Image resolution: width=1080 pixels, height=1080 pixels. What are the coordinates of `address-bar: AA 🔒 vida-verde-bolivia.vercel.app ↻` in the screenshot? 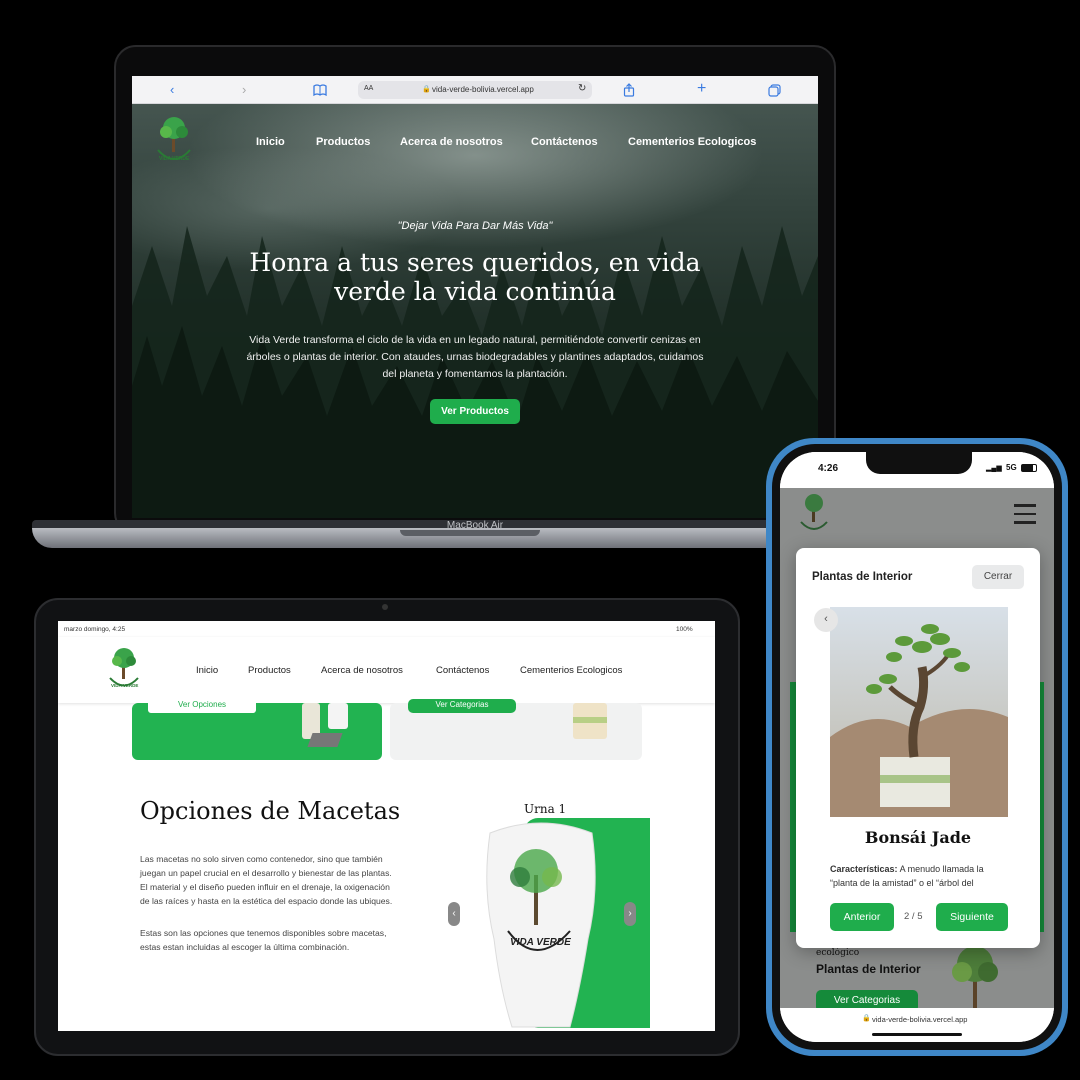 It's located at (475, 90).